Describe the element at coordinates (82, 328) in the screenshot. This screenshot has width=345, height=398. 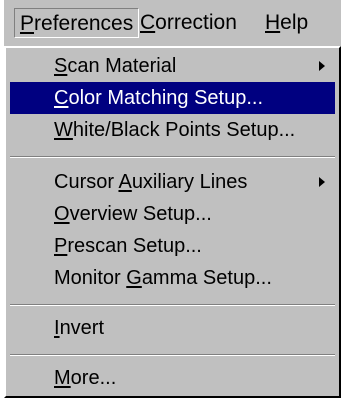
I see `menu-item-label: nvert` at that location.